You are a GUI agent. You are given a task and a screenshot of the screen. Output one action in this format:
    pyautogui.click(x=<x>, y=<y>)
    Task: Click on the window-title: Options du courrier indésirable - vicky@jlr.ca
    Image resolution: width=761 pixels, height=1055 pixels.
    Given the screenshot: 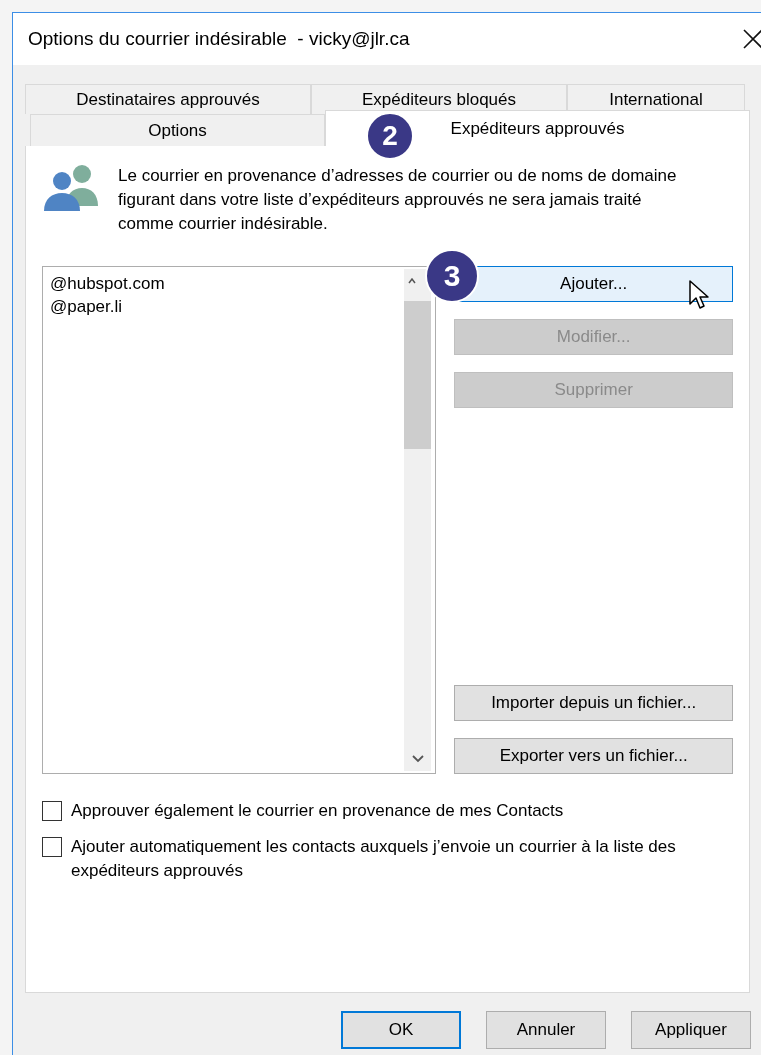 What is the action you would take?
    pyautogui.click(x=219, y=39)
    